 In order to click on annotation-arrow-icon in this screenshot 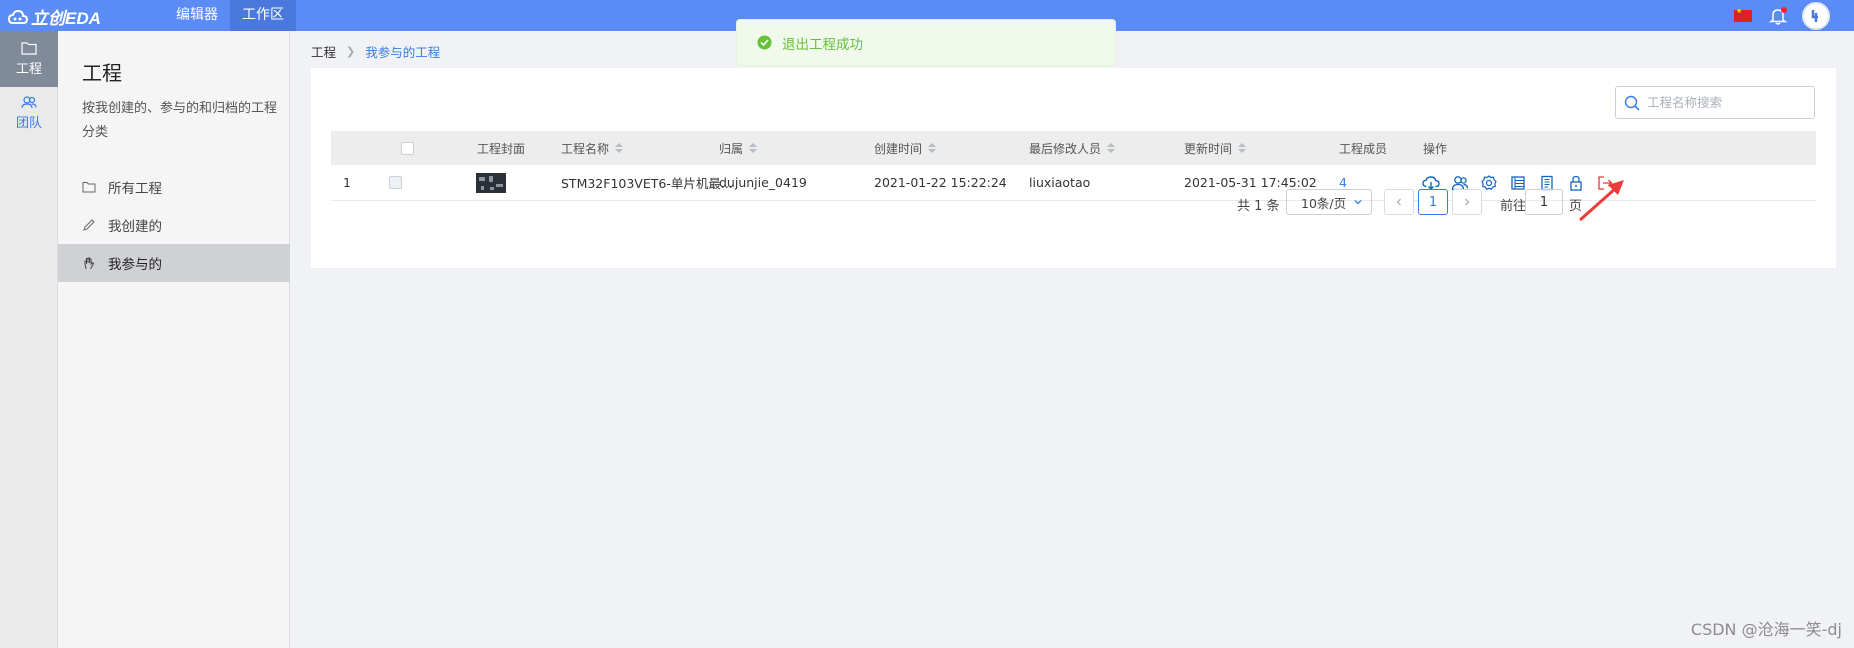, I will do `click(1601, 201)`.